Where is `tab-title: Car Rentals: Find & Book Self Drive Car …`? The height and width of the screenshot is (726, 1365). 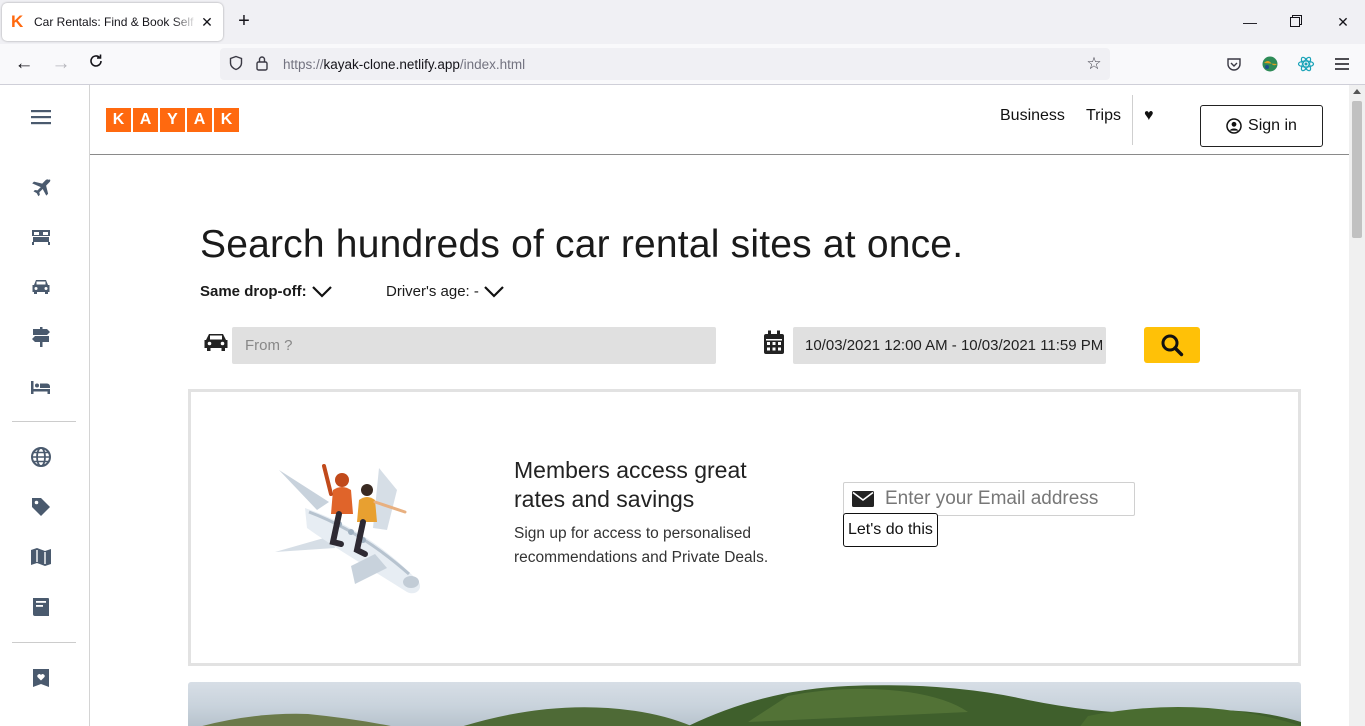
tab-title: Car Rentals: Find & Book Self Drive Car … is located at coordinates (115, 22).